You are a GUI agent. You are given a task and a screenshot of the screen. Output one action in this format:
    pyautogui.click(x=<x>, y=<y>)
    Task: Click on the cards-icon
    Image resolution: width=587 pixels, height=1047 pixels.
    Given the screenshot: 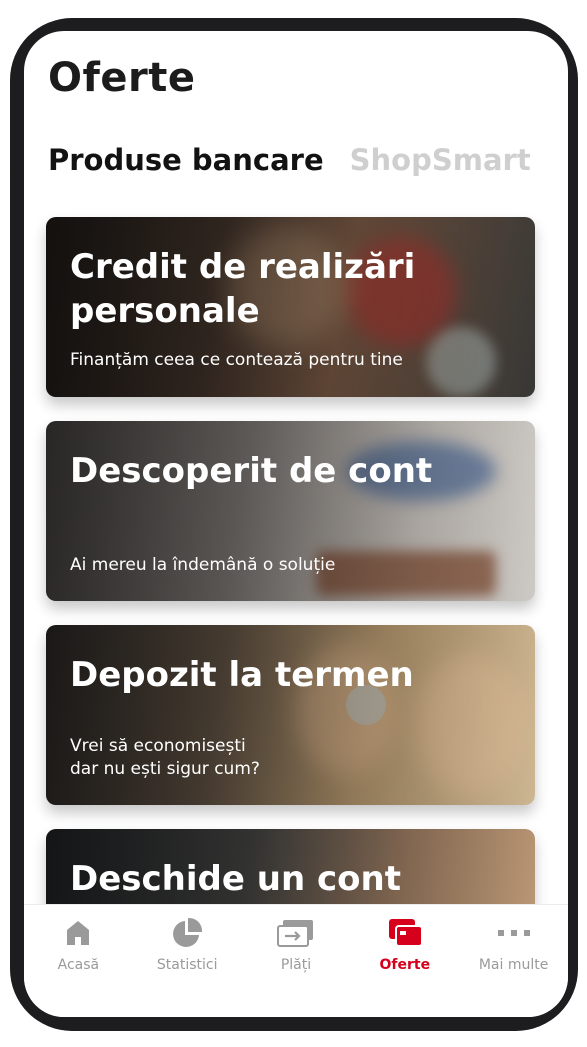 What is the action you would take?
    pyautogui.click(x=405, y=933)
    